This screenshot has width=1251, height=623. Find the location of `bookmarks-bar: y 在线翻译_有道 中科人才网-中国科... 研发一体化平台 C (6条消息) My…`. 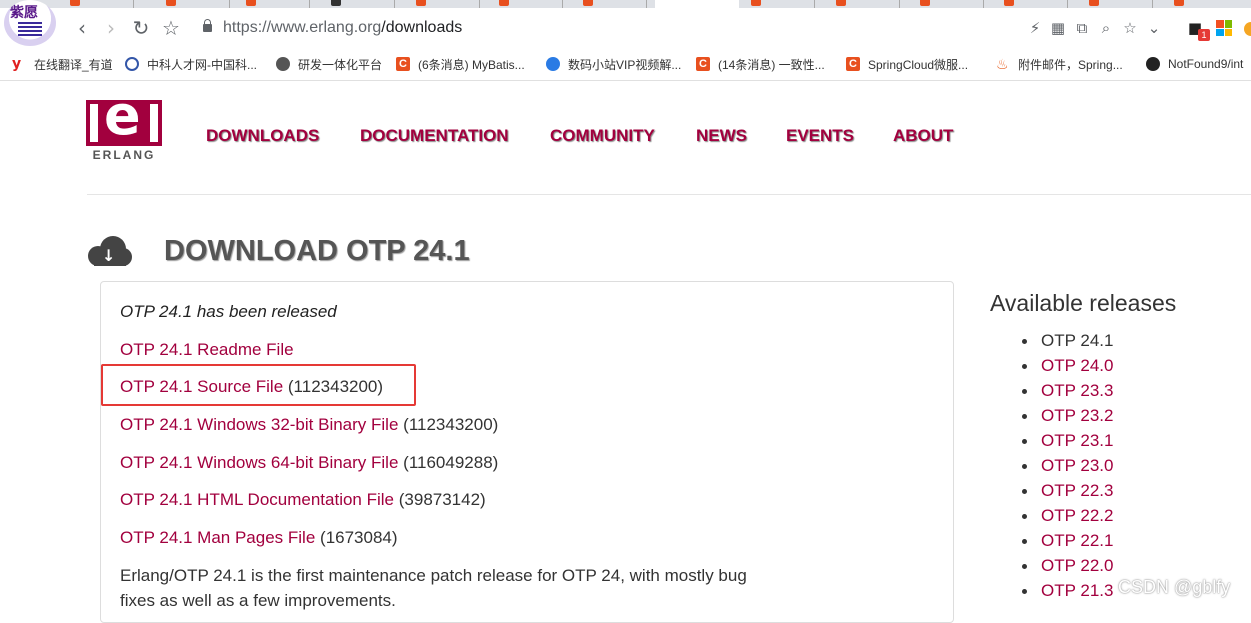

bookmarks-bar: y 在线翻译_有道 中科人才网-中国科... 研发一体化平台 C (6条消息) My… is located at coordinates (625, 64).